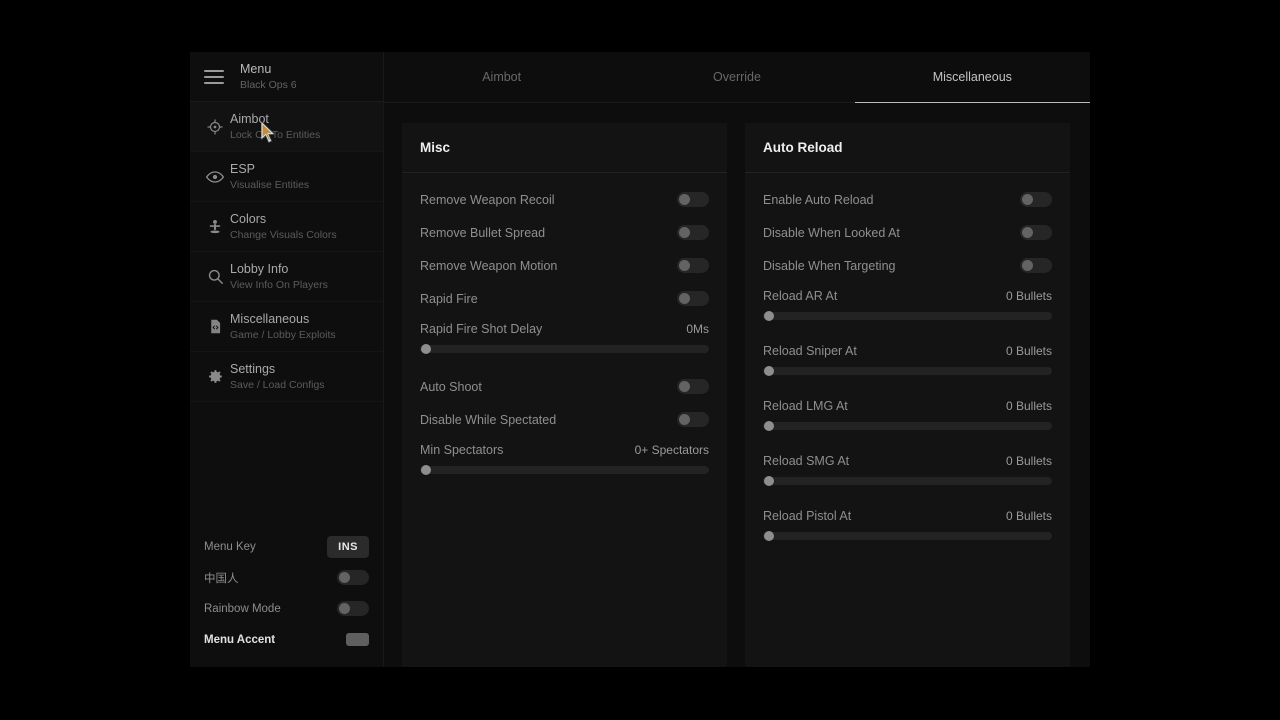 The width and height of the screenshot is (1280, 720). I want to click on slider-value: 0Ms, so click(697, 329).